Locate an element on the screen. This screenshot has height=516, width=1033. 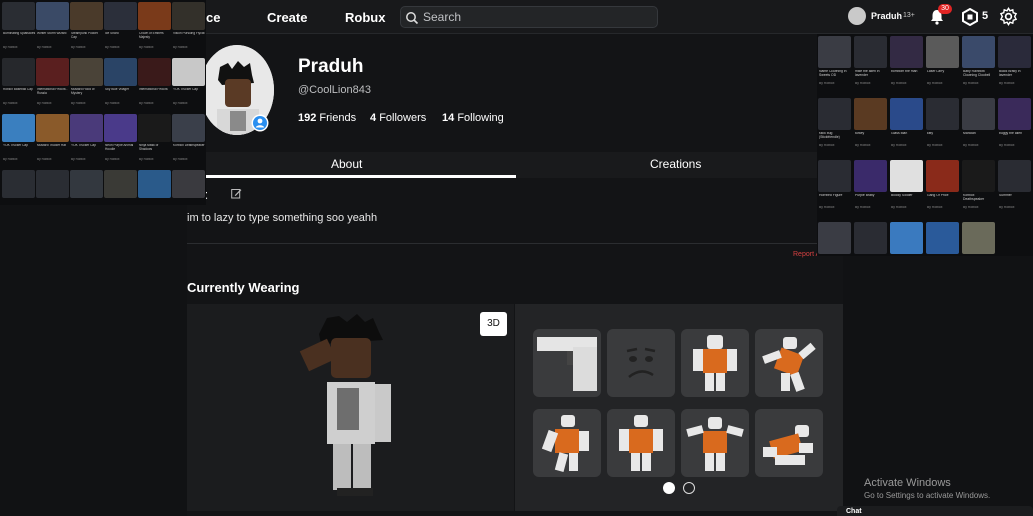
catalog-item-left: Sky Blue Villager By Roblox is located at coordinates (120, 83).